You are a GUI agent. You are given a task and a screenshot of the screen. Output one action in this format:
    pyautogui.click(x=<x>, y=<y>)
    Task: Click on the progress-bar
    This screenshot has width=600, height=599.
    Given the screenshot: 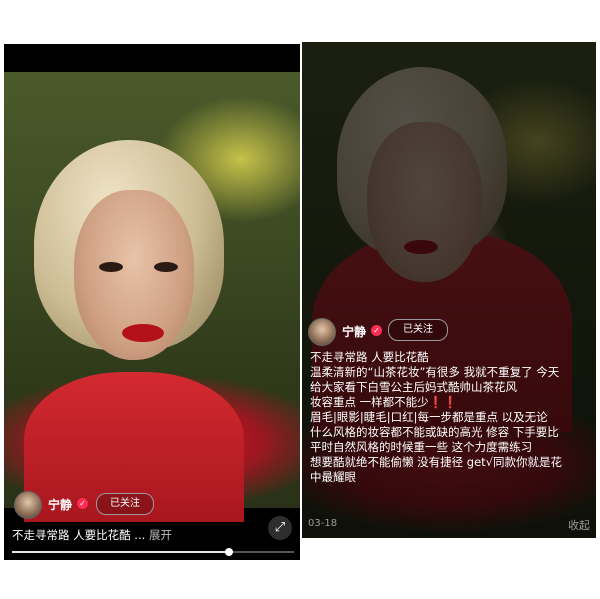 What is the action you would take?
    pyautogui.click(x=153, y=552)
    